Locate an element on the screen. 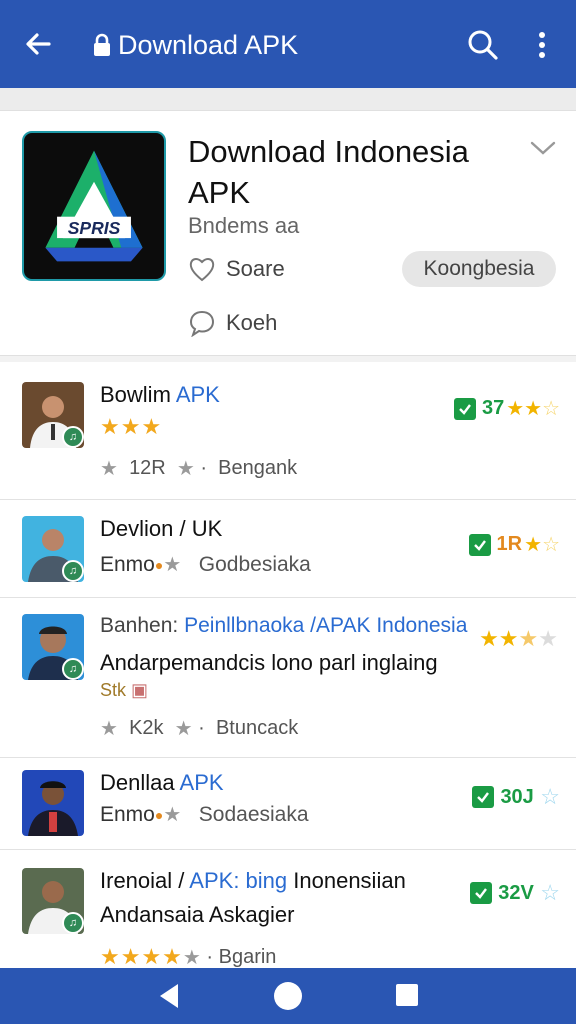 The height and width of the screenshot is (1024, 576). item-rating-tag: 32V ☆ is located at coordinates (515, 893).